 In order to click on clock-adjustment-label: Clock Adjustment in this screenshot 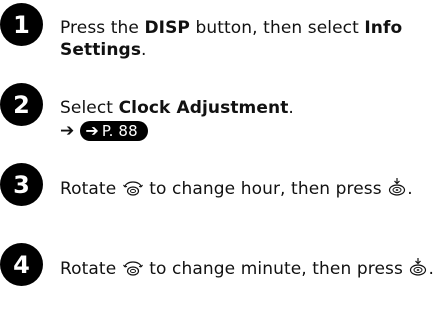, I will do `click(203, 108)`.